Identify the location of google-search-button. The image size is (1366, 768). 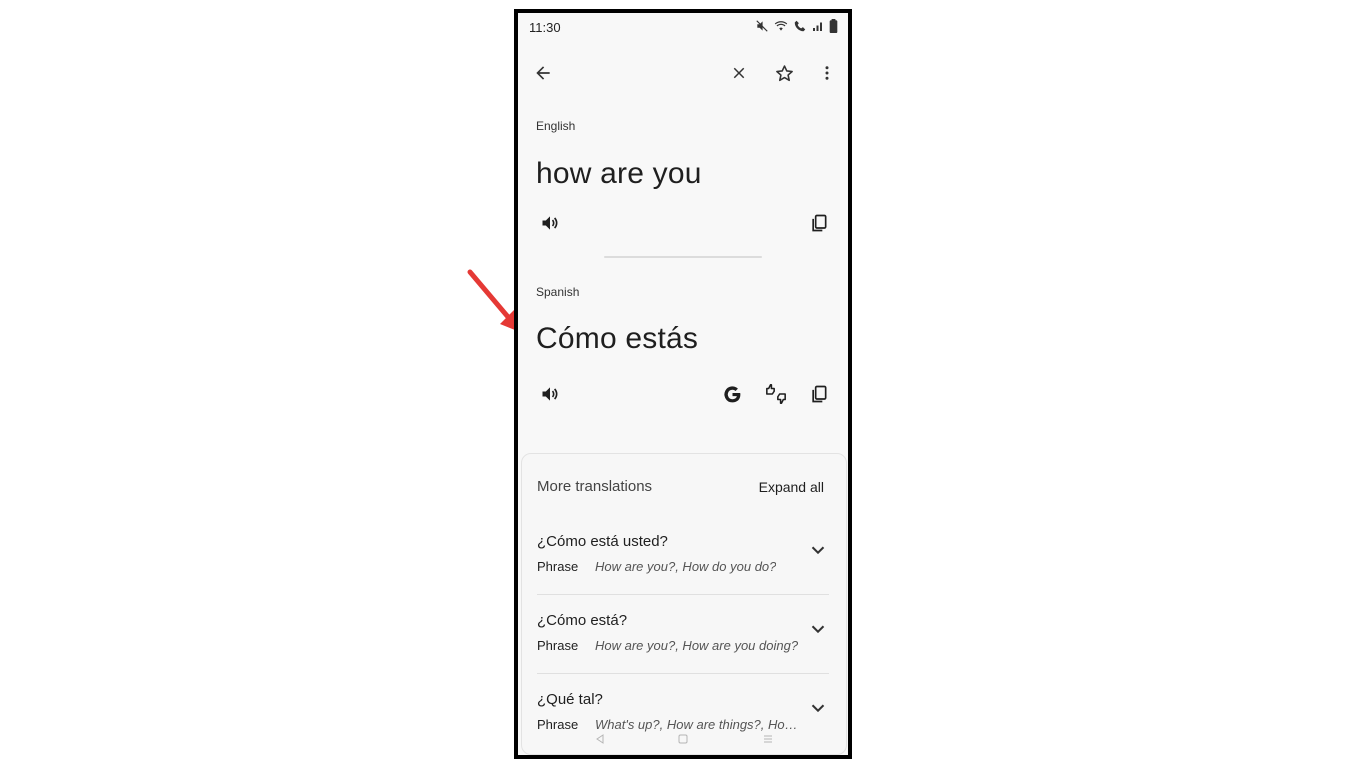
(732, 394).